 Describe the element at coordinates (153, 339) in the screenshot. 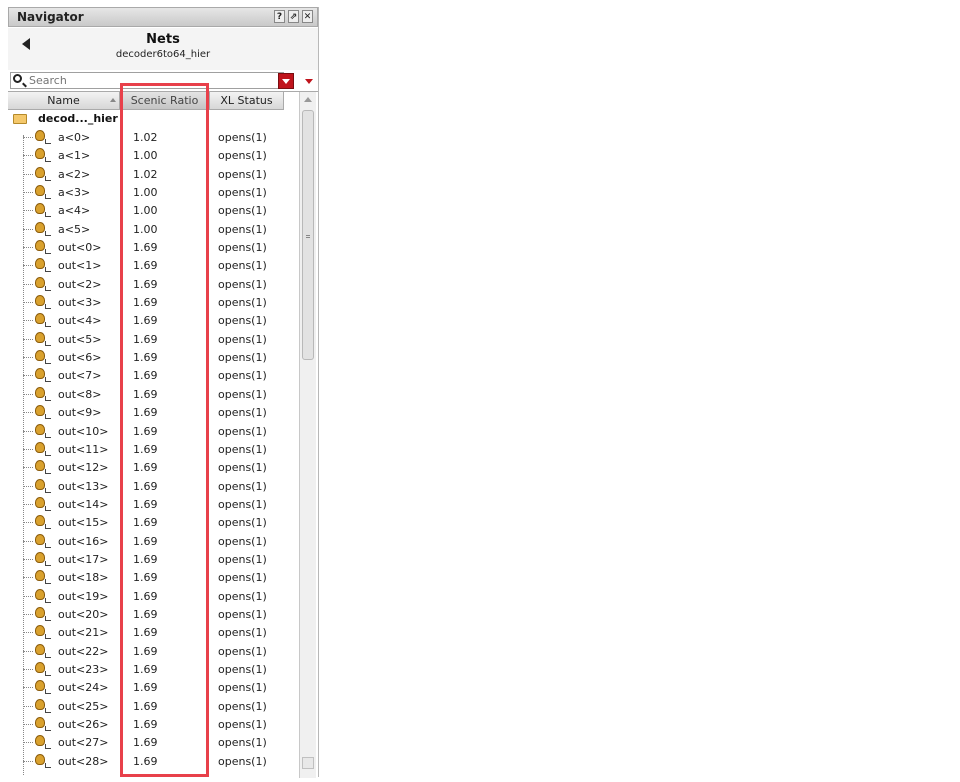

I see `table-row: out<5> 1.69 opens(1)` at that location.